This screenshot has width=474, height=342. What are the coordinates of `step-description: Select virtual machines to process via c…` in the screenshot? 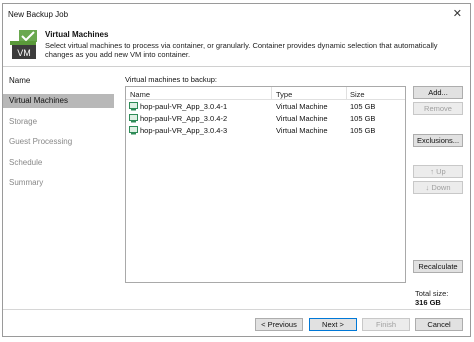 It's located at (241, 50).